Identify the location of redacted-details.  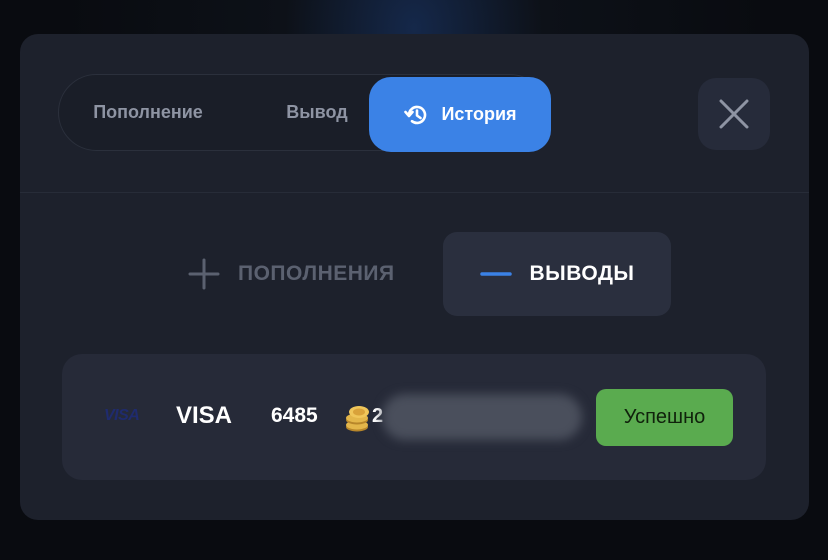
(482, 417).